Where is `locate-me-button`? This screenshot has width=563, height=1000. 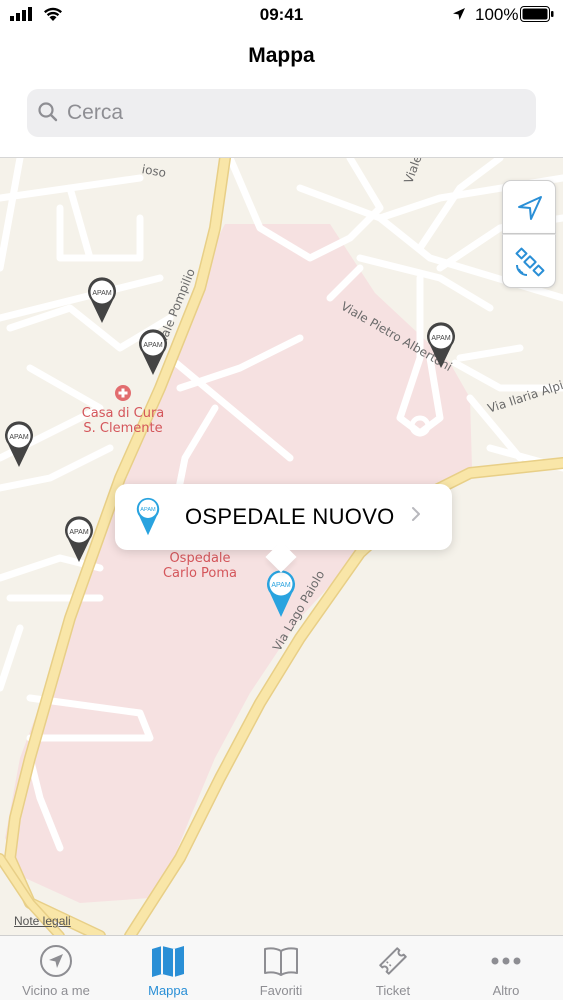
locate-me-button is located at coordinates (529, 207).